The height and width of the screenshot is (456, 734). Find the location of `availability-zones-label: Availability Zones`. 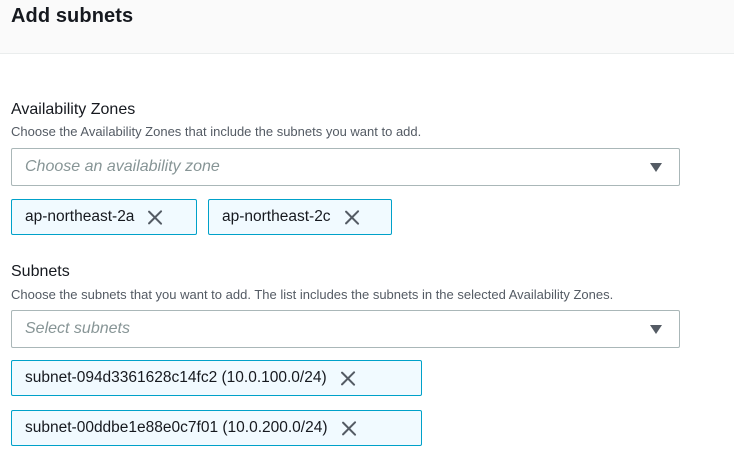

availability-zones-label: Availability Zones is located at coordinates (73, 109).